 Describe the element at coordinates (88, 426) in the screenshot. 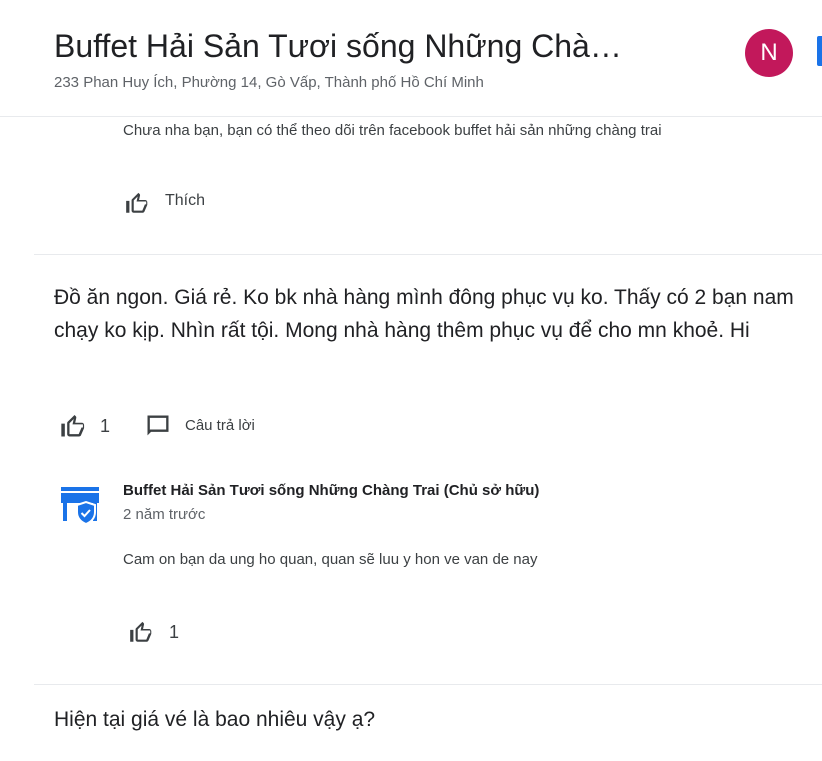

I see `review-like-button: 1` at that location.